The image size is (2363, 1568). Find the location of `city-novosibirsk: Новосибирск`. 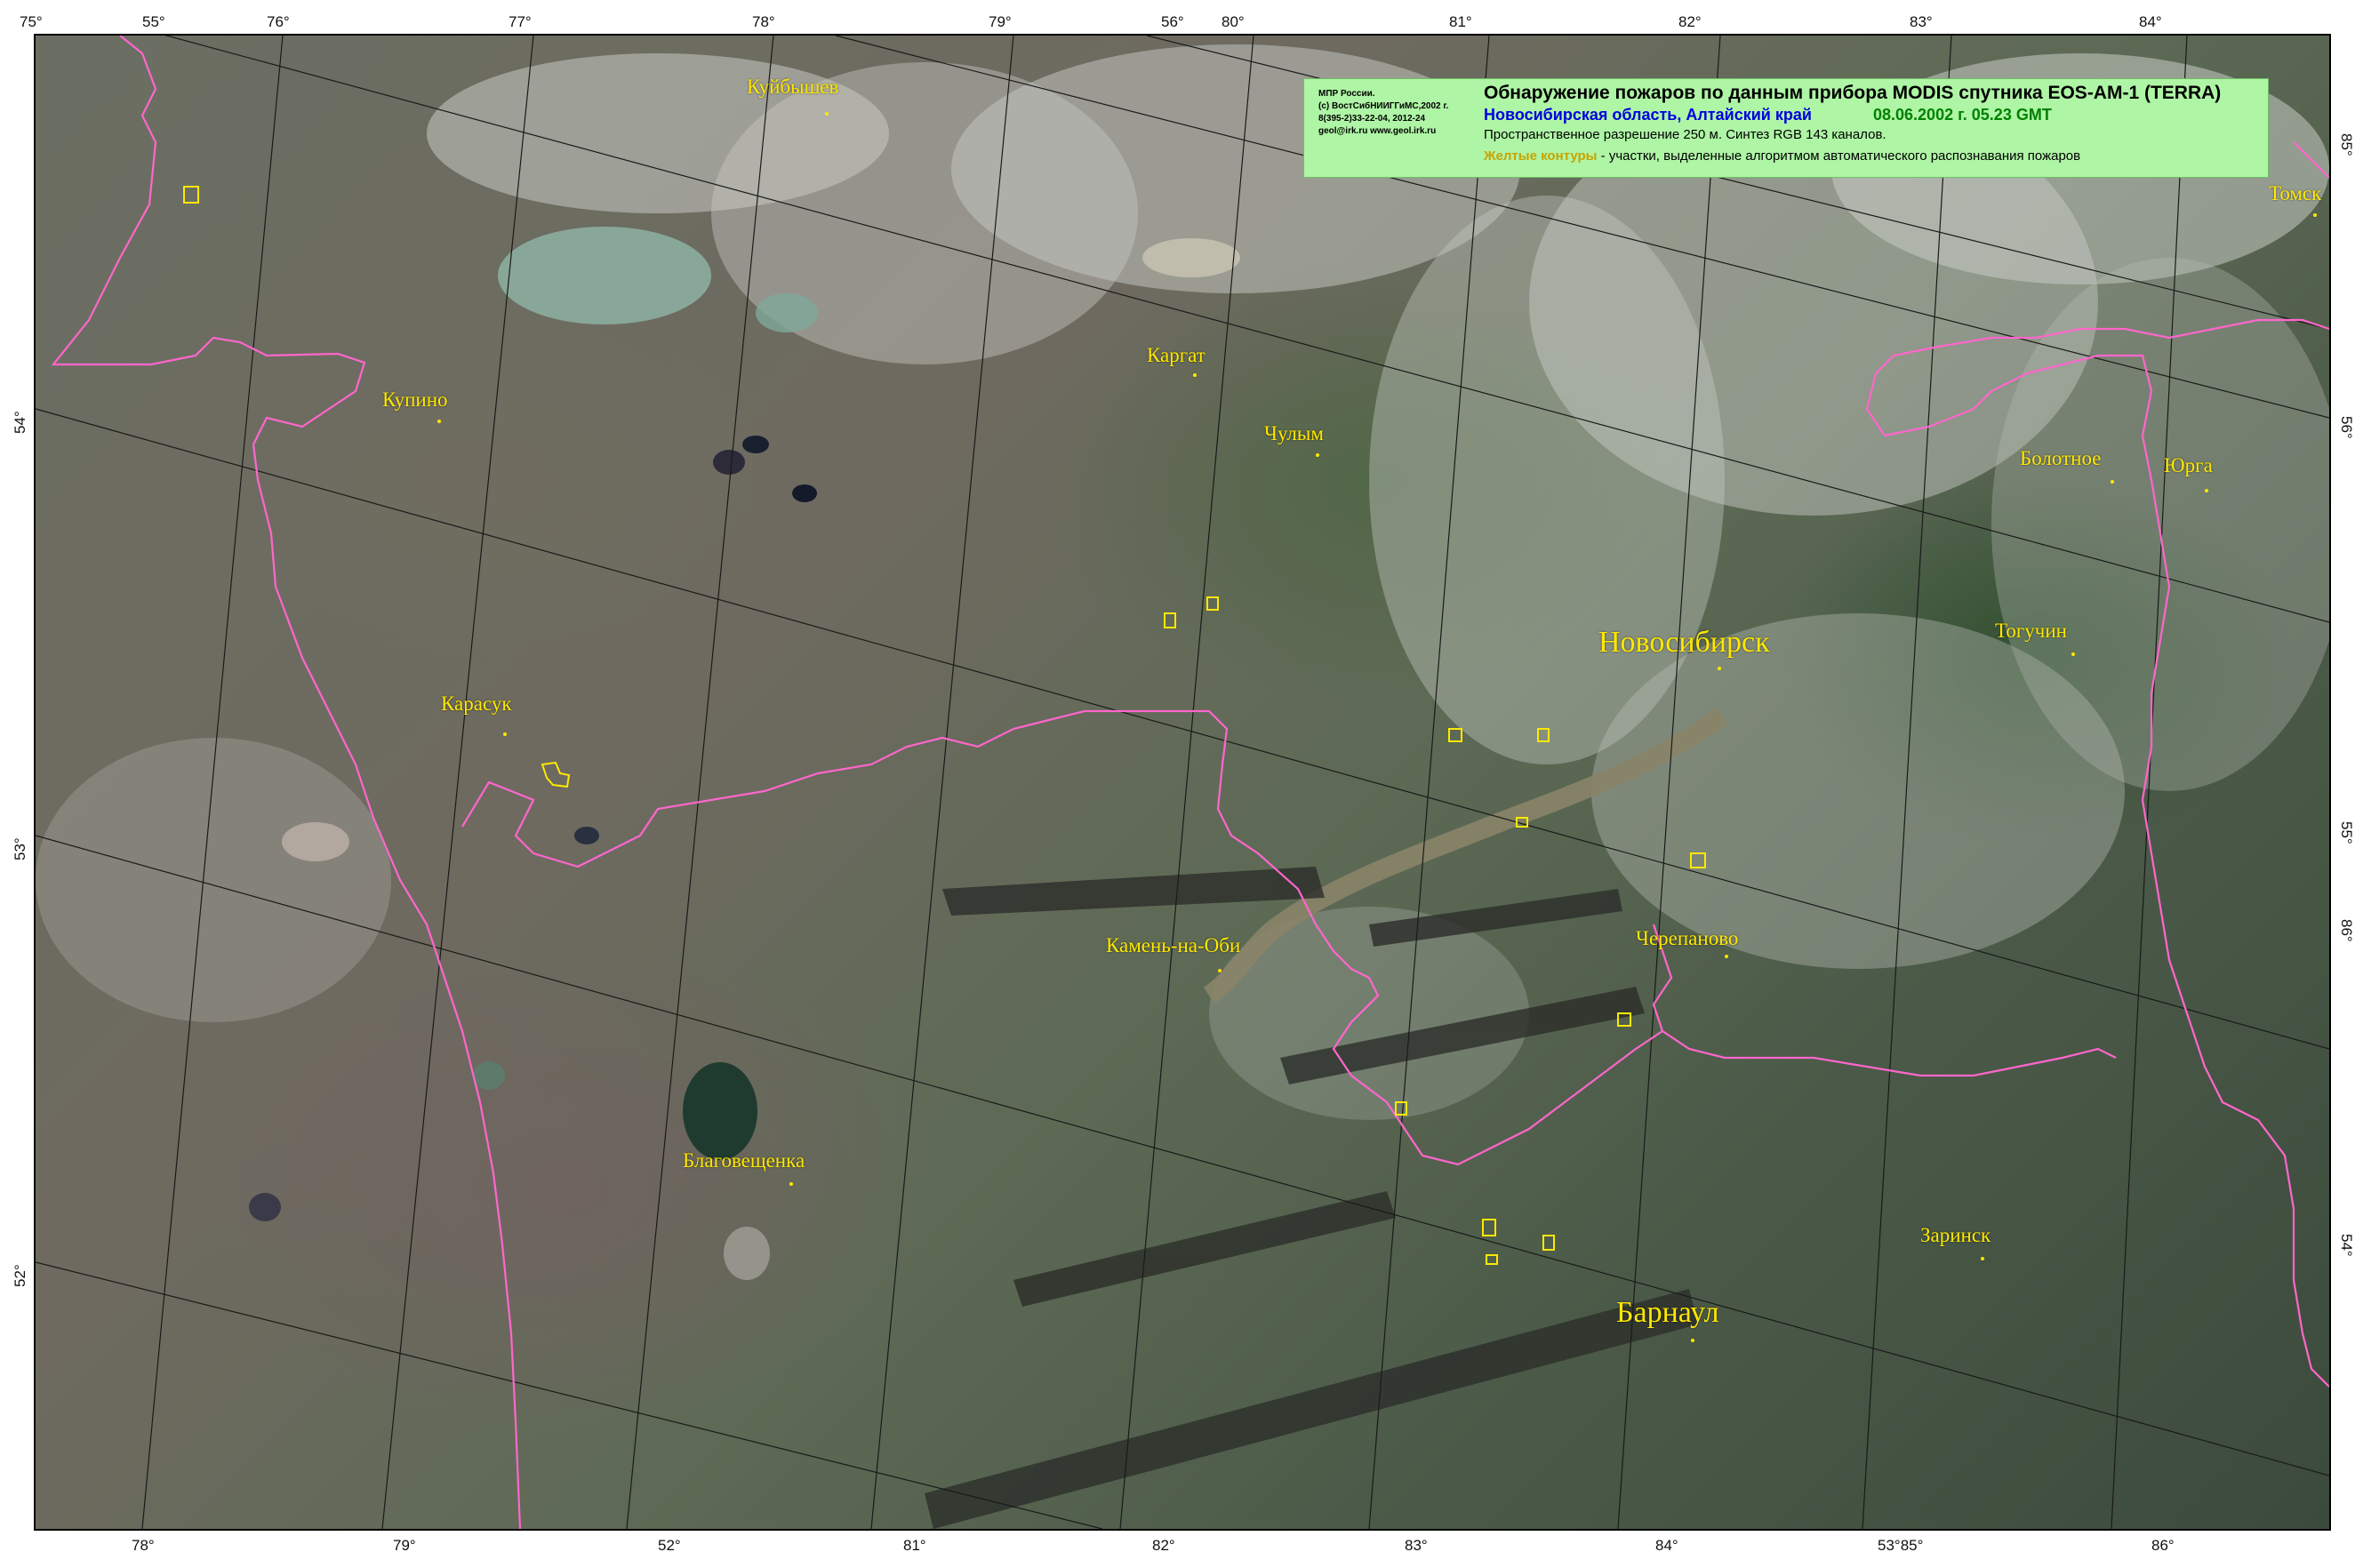

city-novosibirsk: Новосибирск is located at coordinates (1684, 642).